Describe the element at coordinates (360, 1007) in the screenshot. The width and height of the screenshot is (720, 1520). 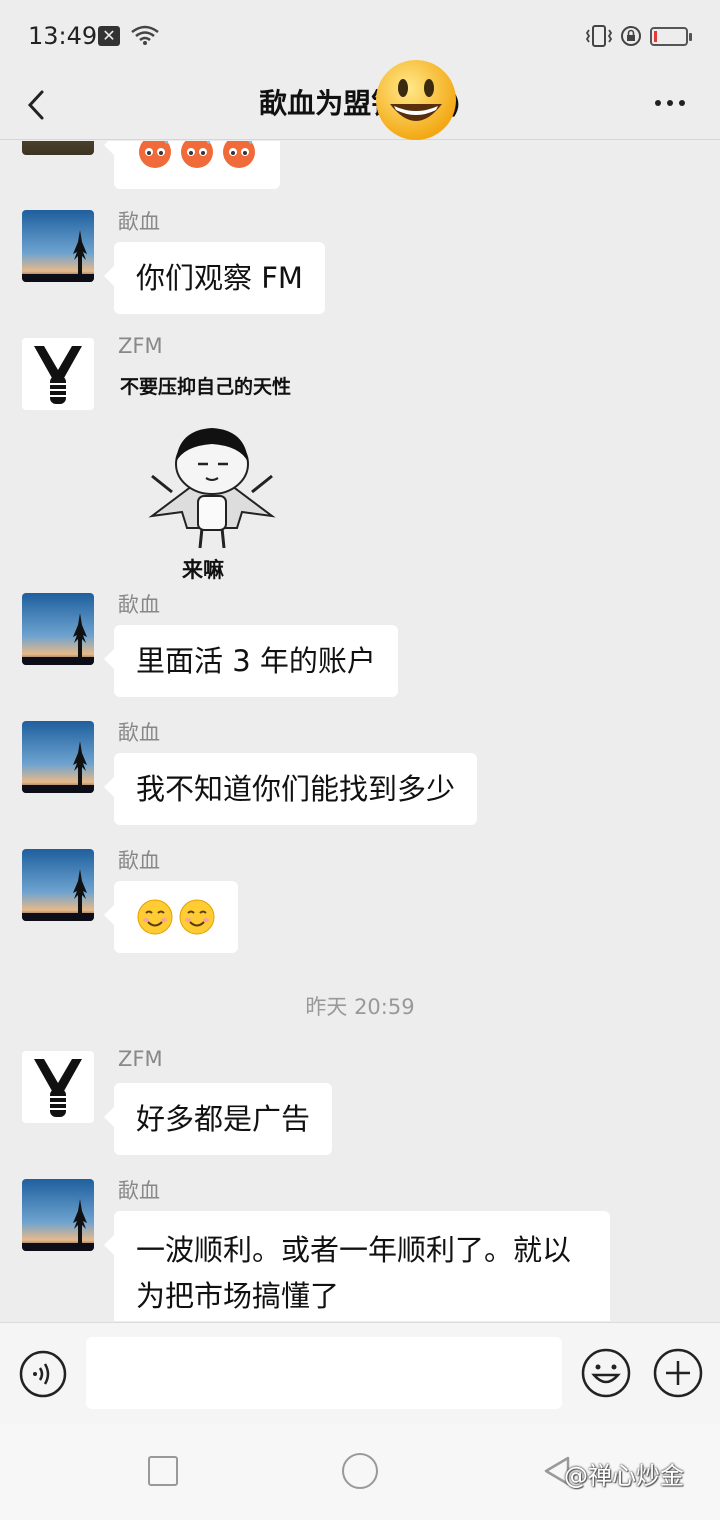
I see `message-timestamp: 昨天 20:59` at that location.